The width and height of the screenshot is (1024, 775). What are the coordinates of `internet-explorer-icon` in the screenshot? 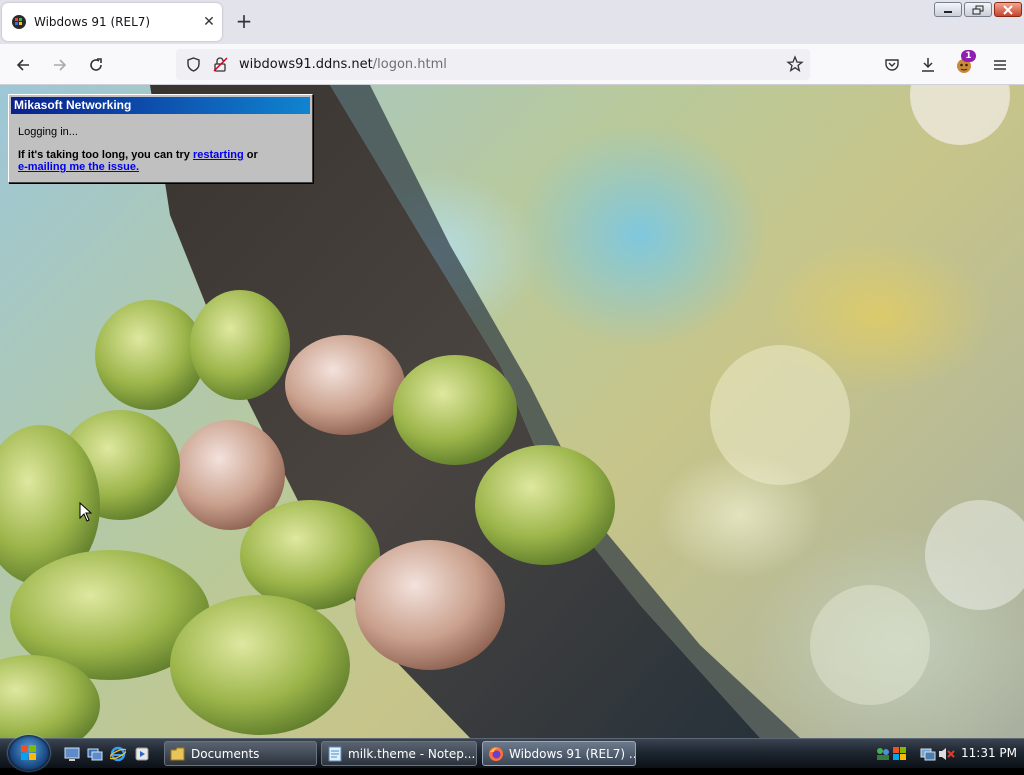 It's located at (118, 754).